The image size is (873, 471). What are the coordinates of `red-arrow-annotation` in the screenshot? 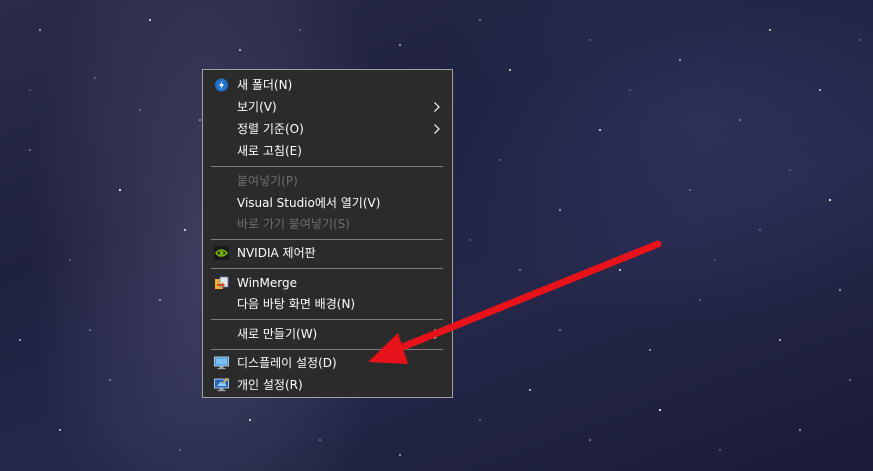 It's located at (515, 302).